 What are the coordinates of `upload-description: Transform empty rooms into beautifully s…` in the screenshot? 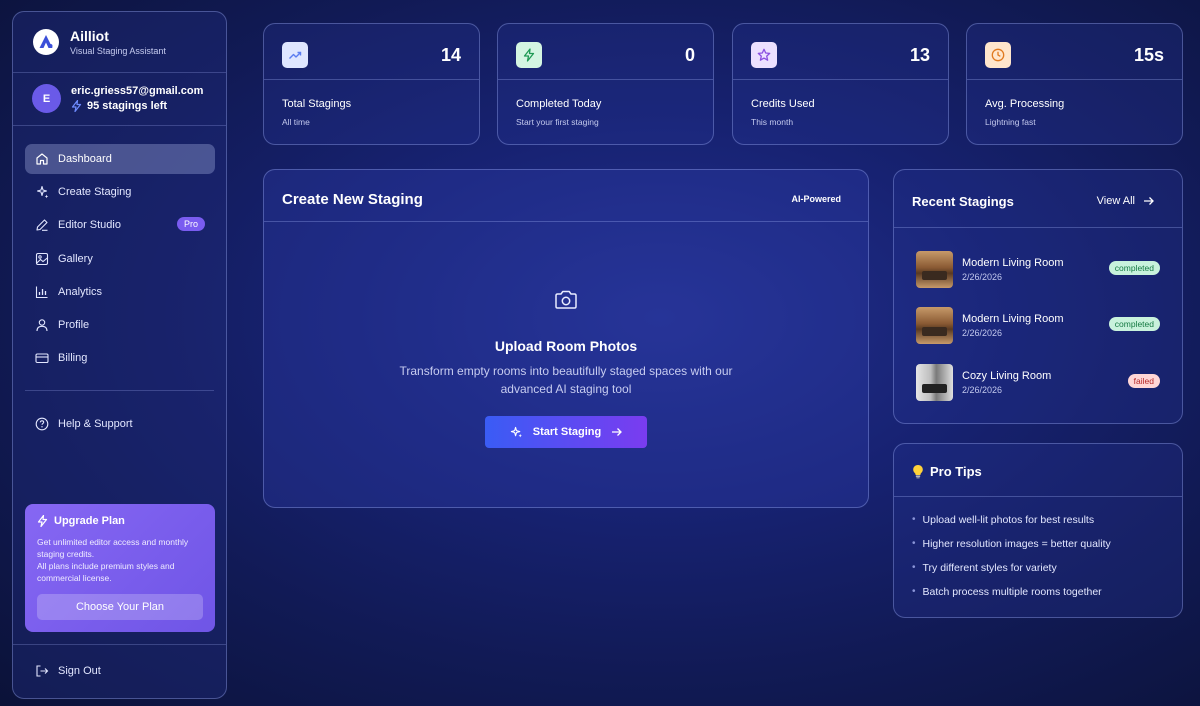 It's located at (566, 380).